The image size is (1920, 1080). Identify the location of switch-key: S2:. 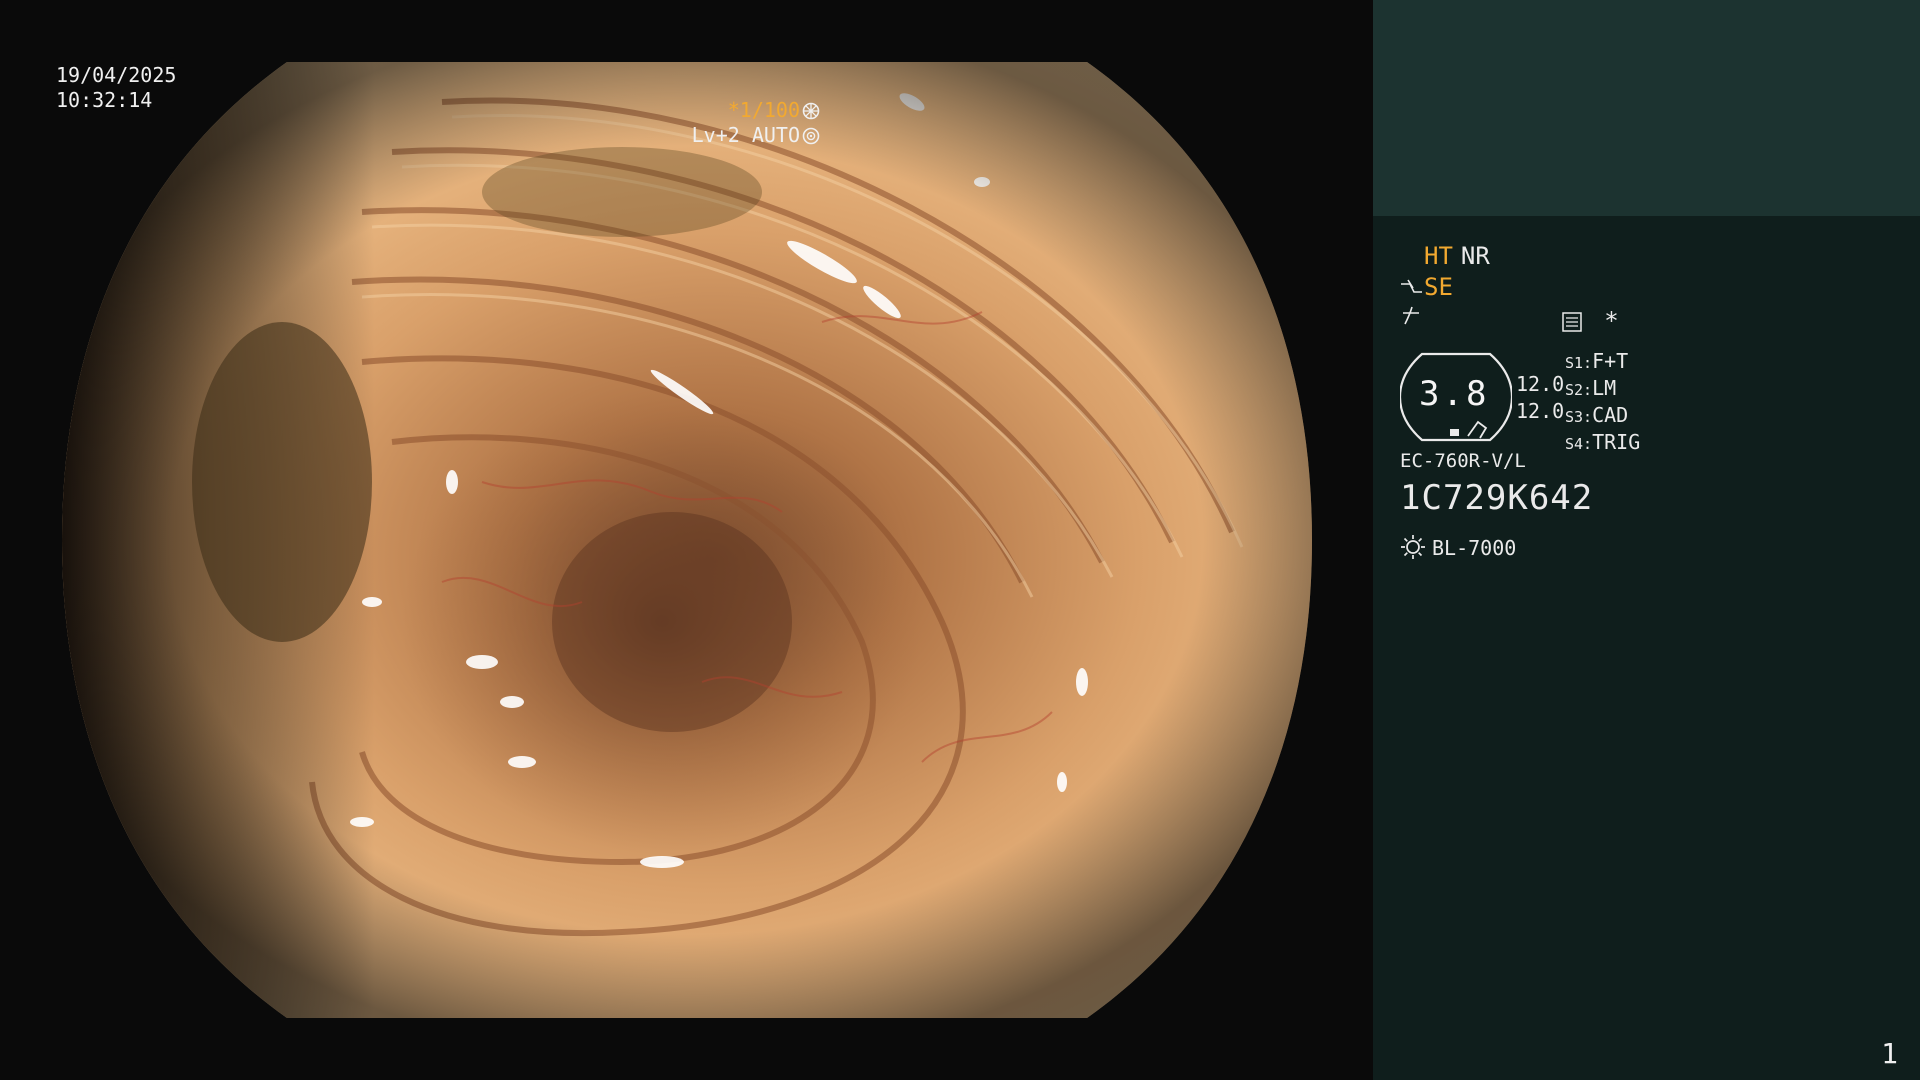
(1579, 390).